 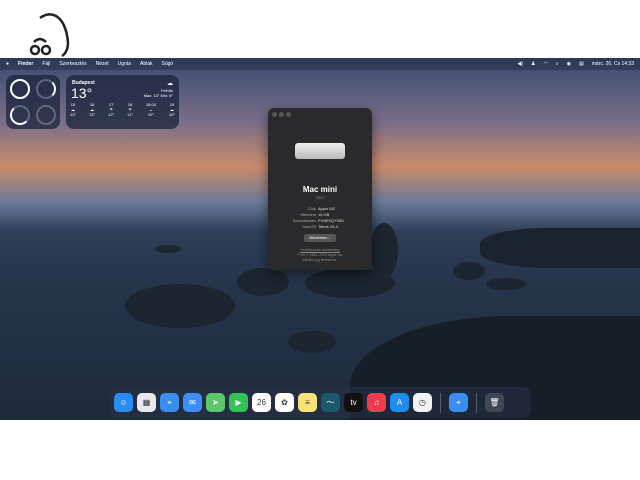 I want to click on calendar-icon: 26, so click(x=261, y=402).